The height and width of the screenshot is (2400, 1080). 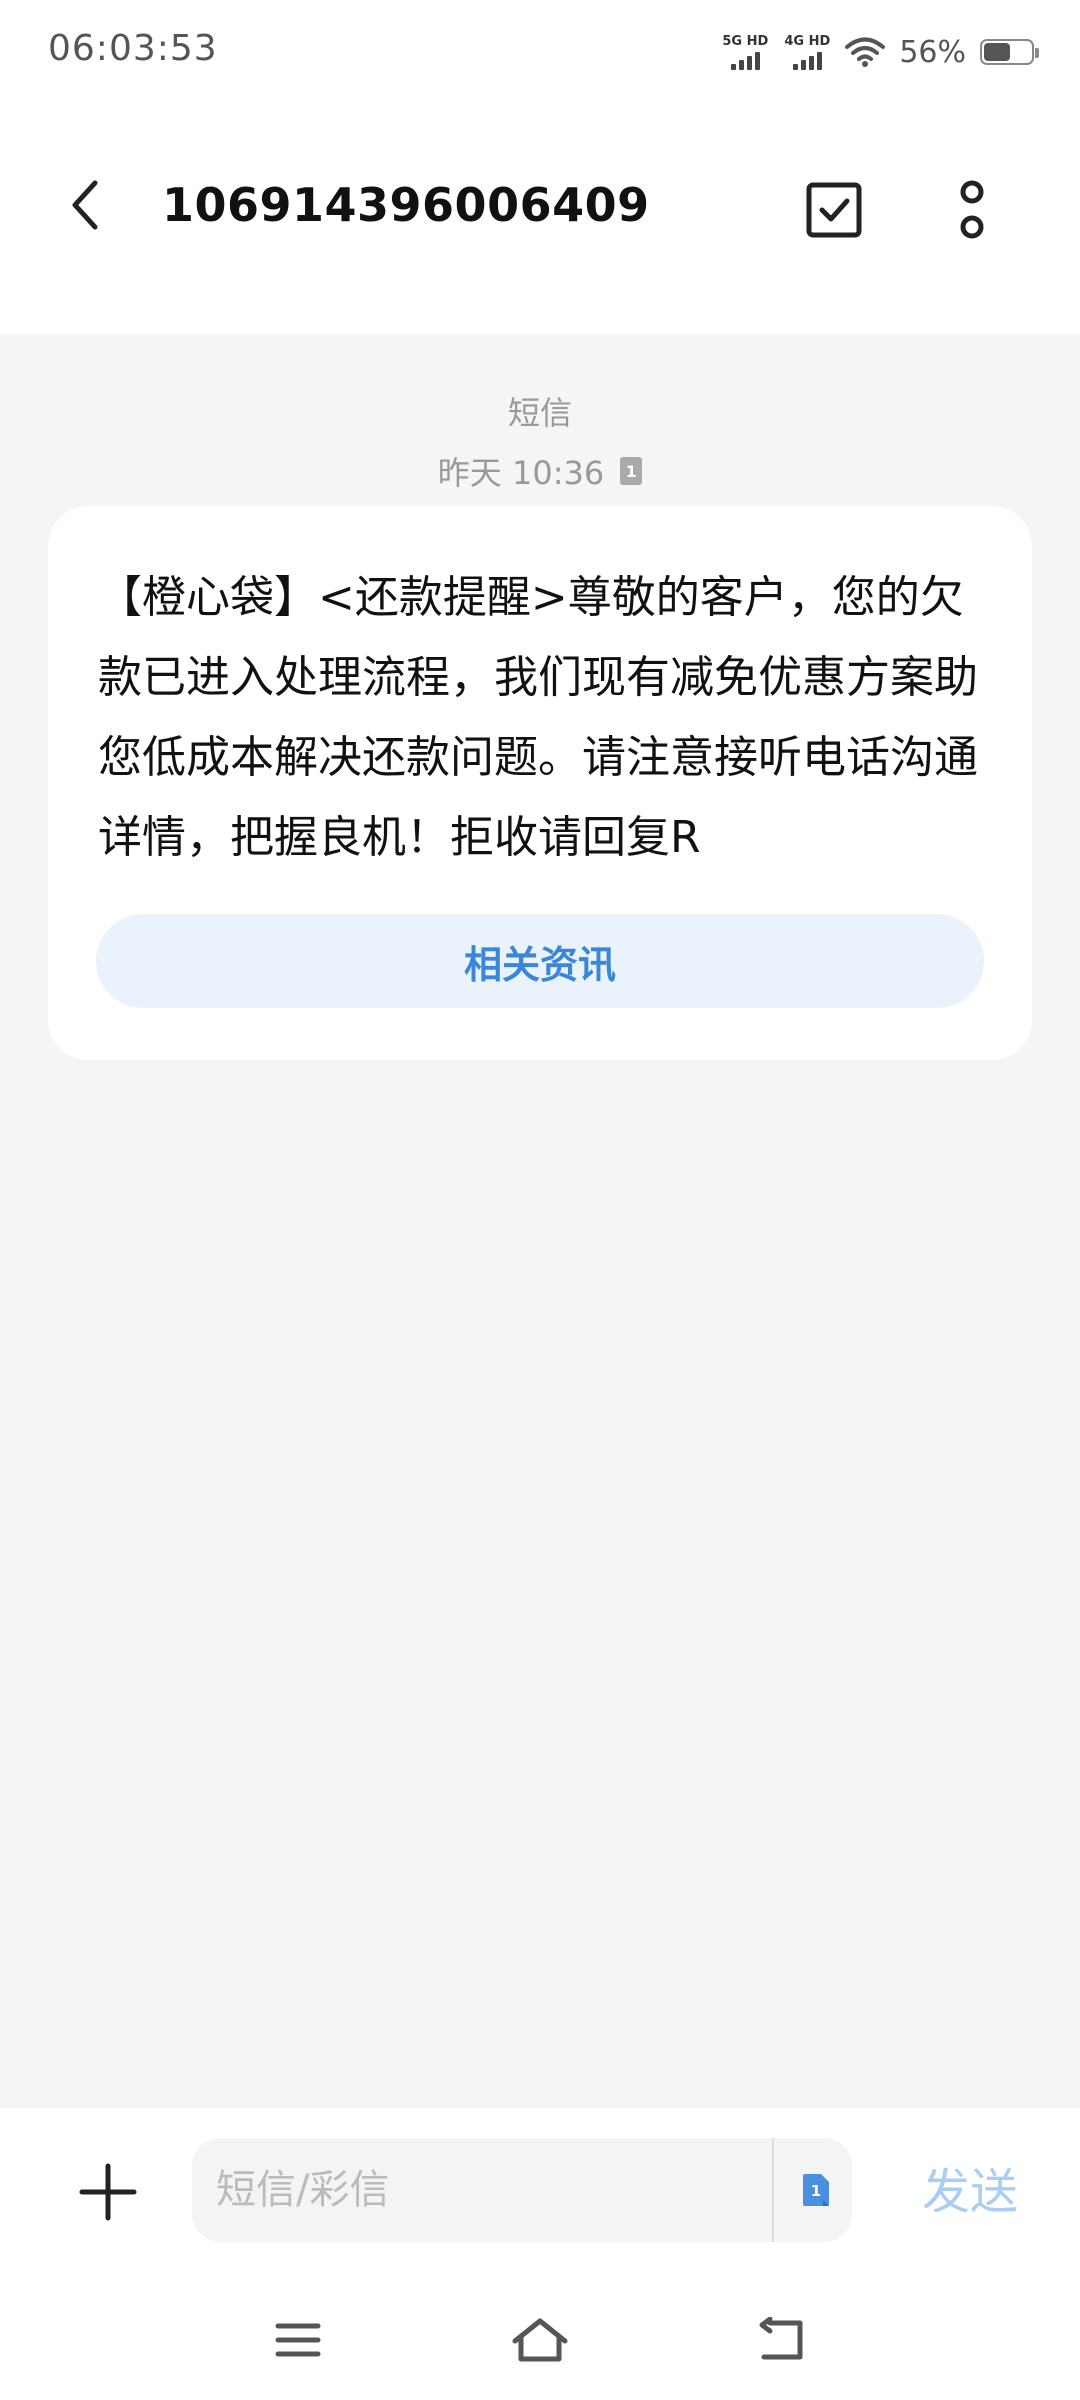 I want to click on home-button, so click(x=540, y=2340).